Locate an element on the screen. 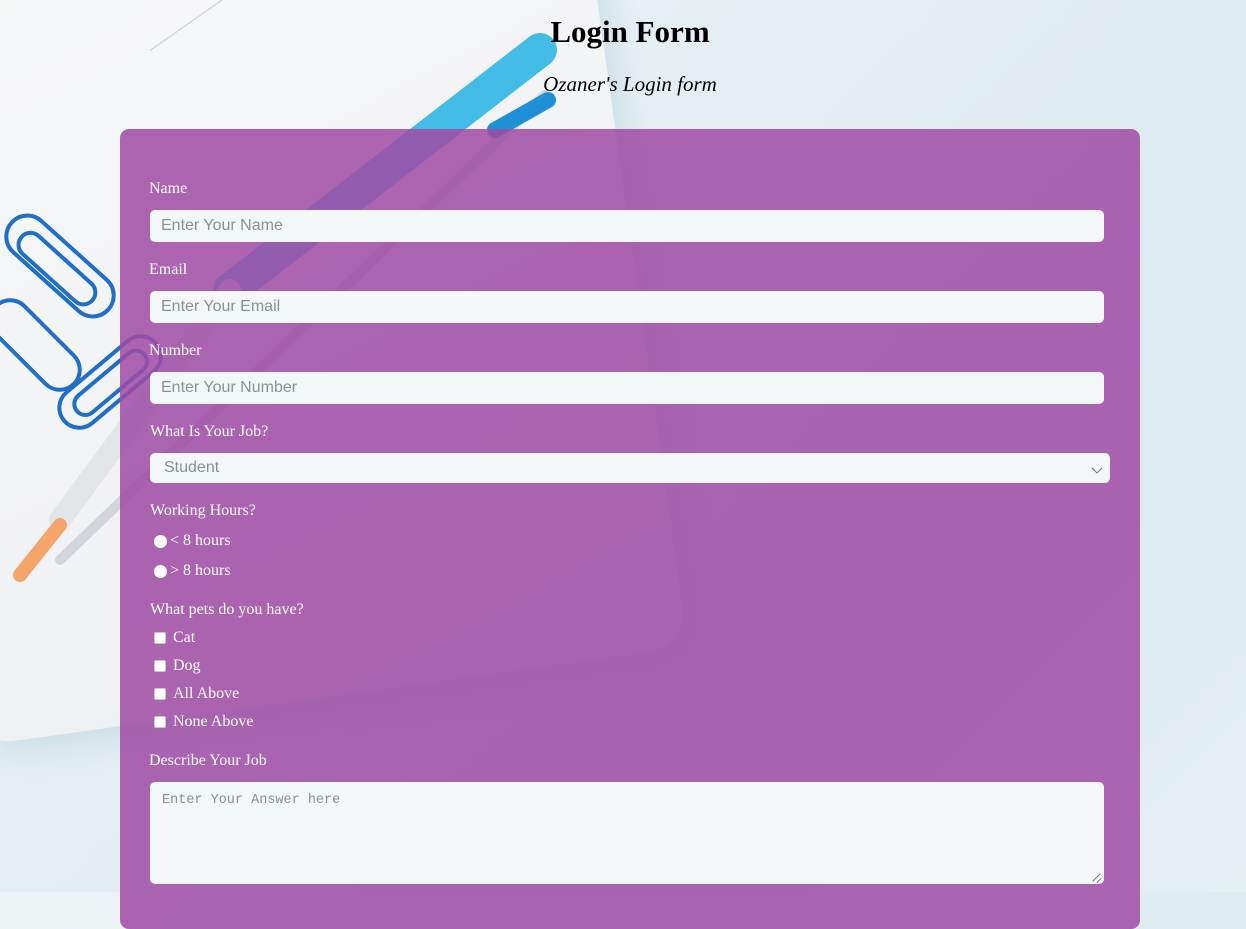  page-subtitle: Ozaner's Login form is located at coordinates (630, 84).